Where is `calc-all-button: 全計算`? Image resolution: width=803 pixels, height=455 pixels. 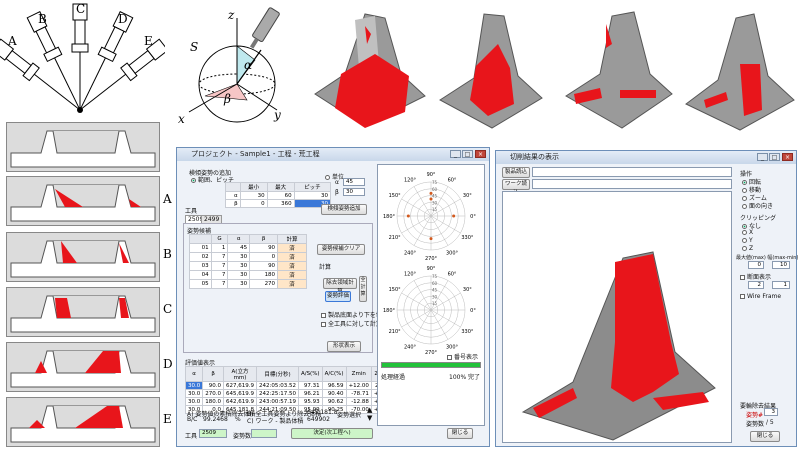
calc-all-button: 全計算 is located at coordinates (363, 289).